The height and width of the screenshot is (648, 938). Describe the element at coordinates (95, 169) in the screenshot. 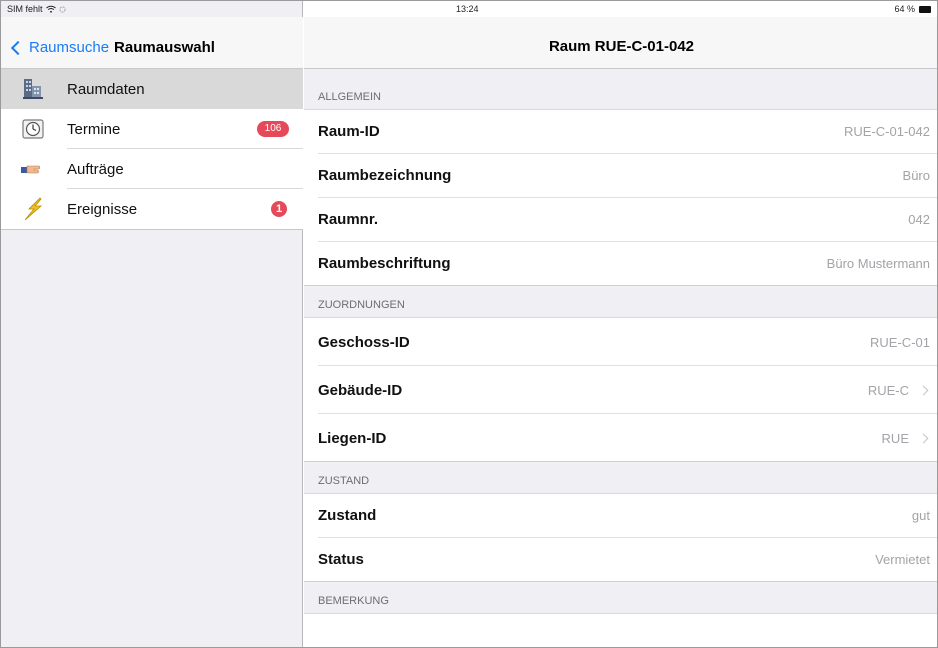

I see `menu-item-label: Aufträge` at that location.